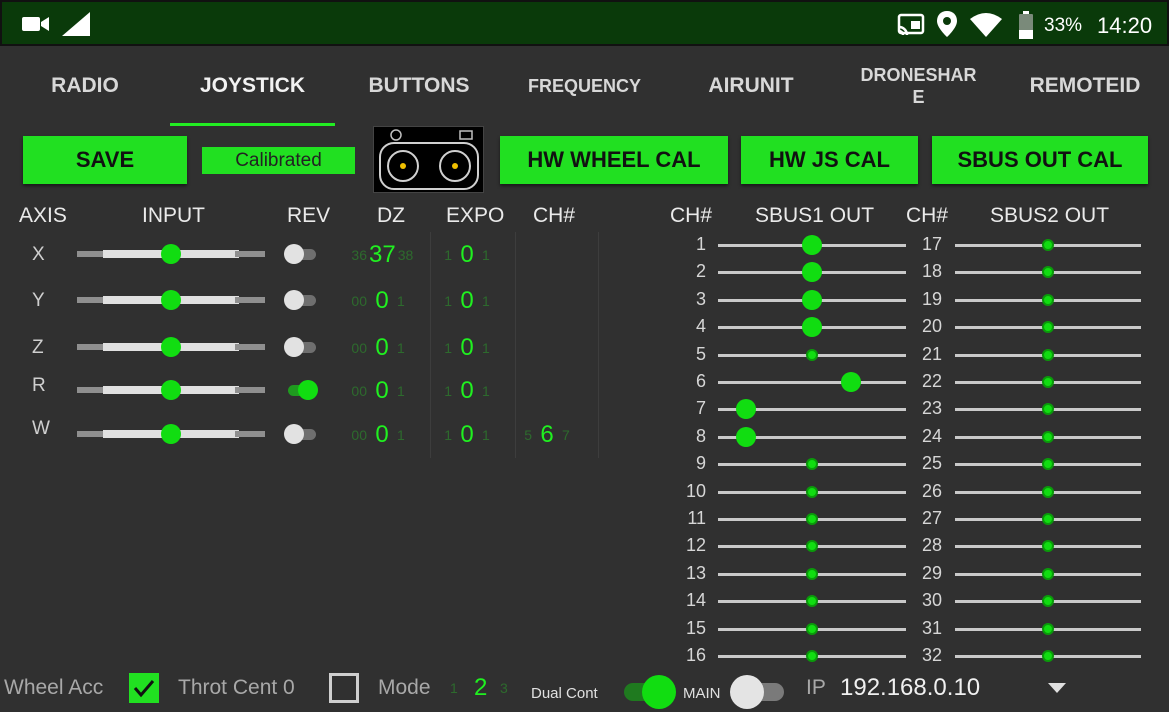  Describe the element at coordinates (105, 160) in the screenshot. I see `save-button: SAVE` at that location.